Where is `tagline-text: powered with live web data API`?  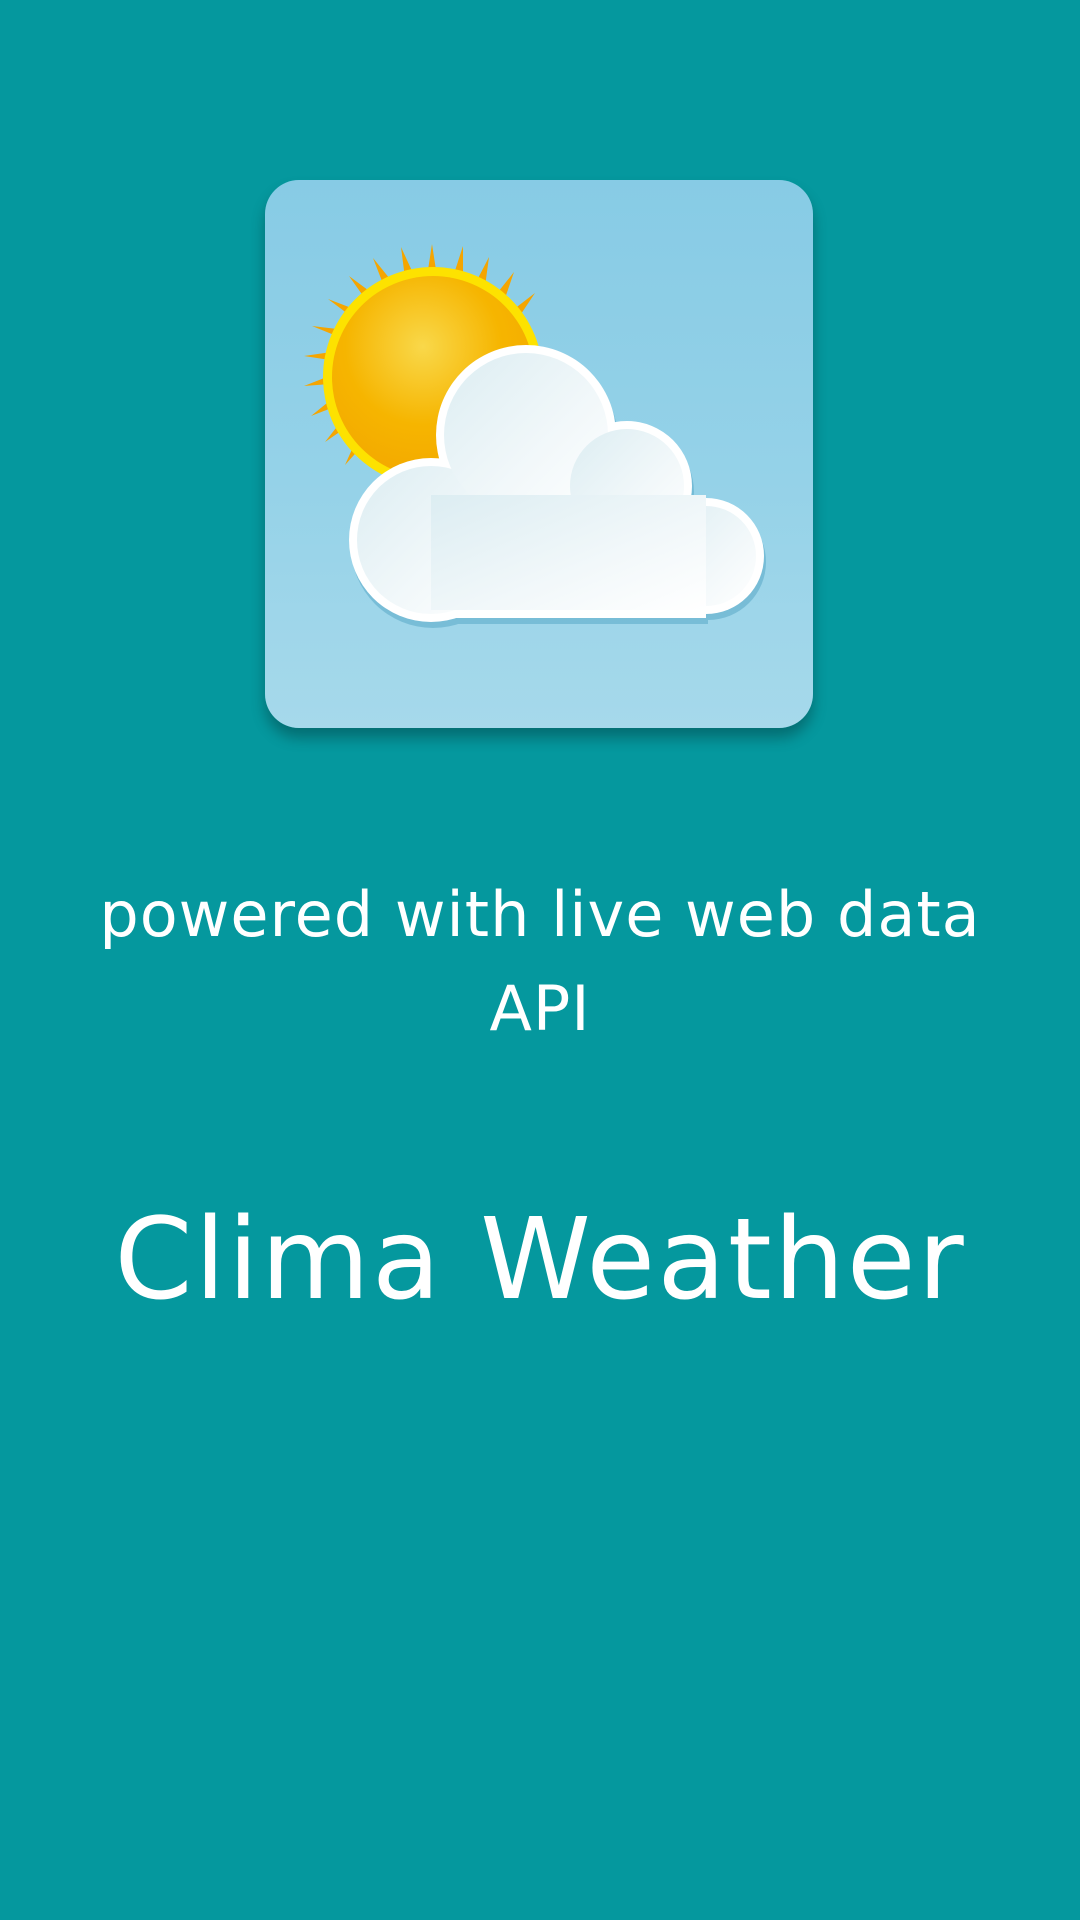 tagline-text: powered with live web data API is located at coordinates (540, 961).